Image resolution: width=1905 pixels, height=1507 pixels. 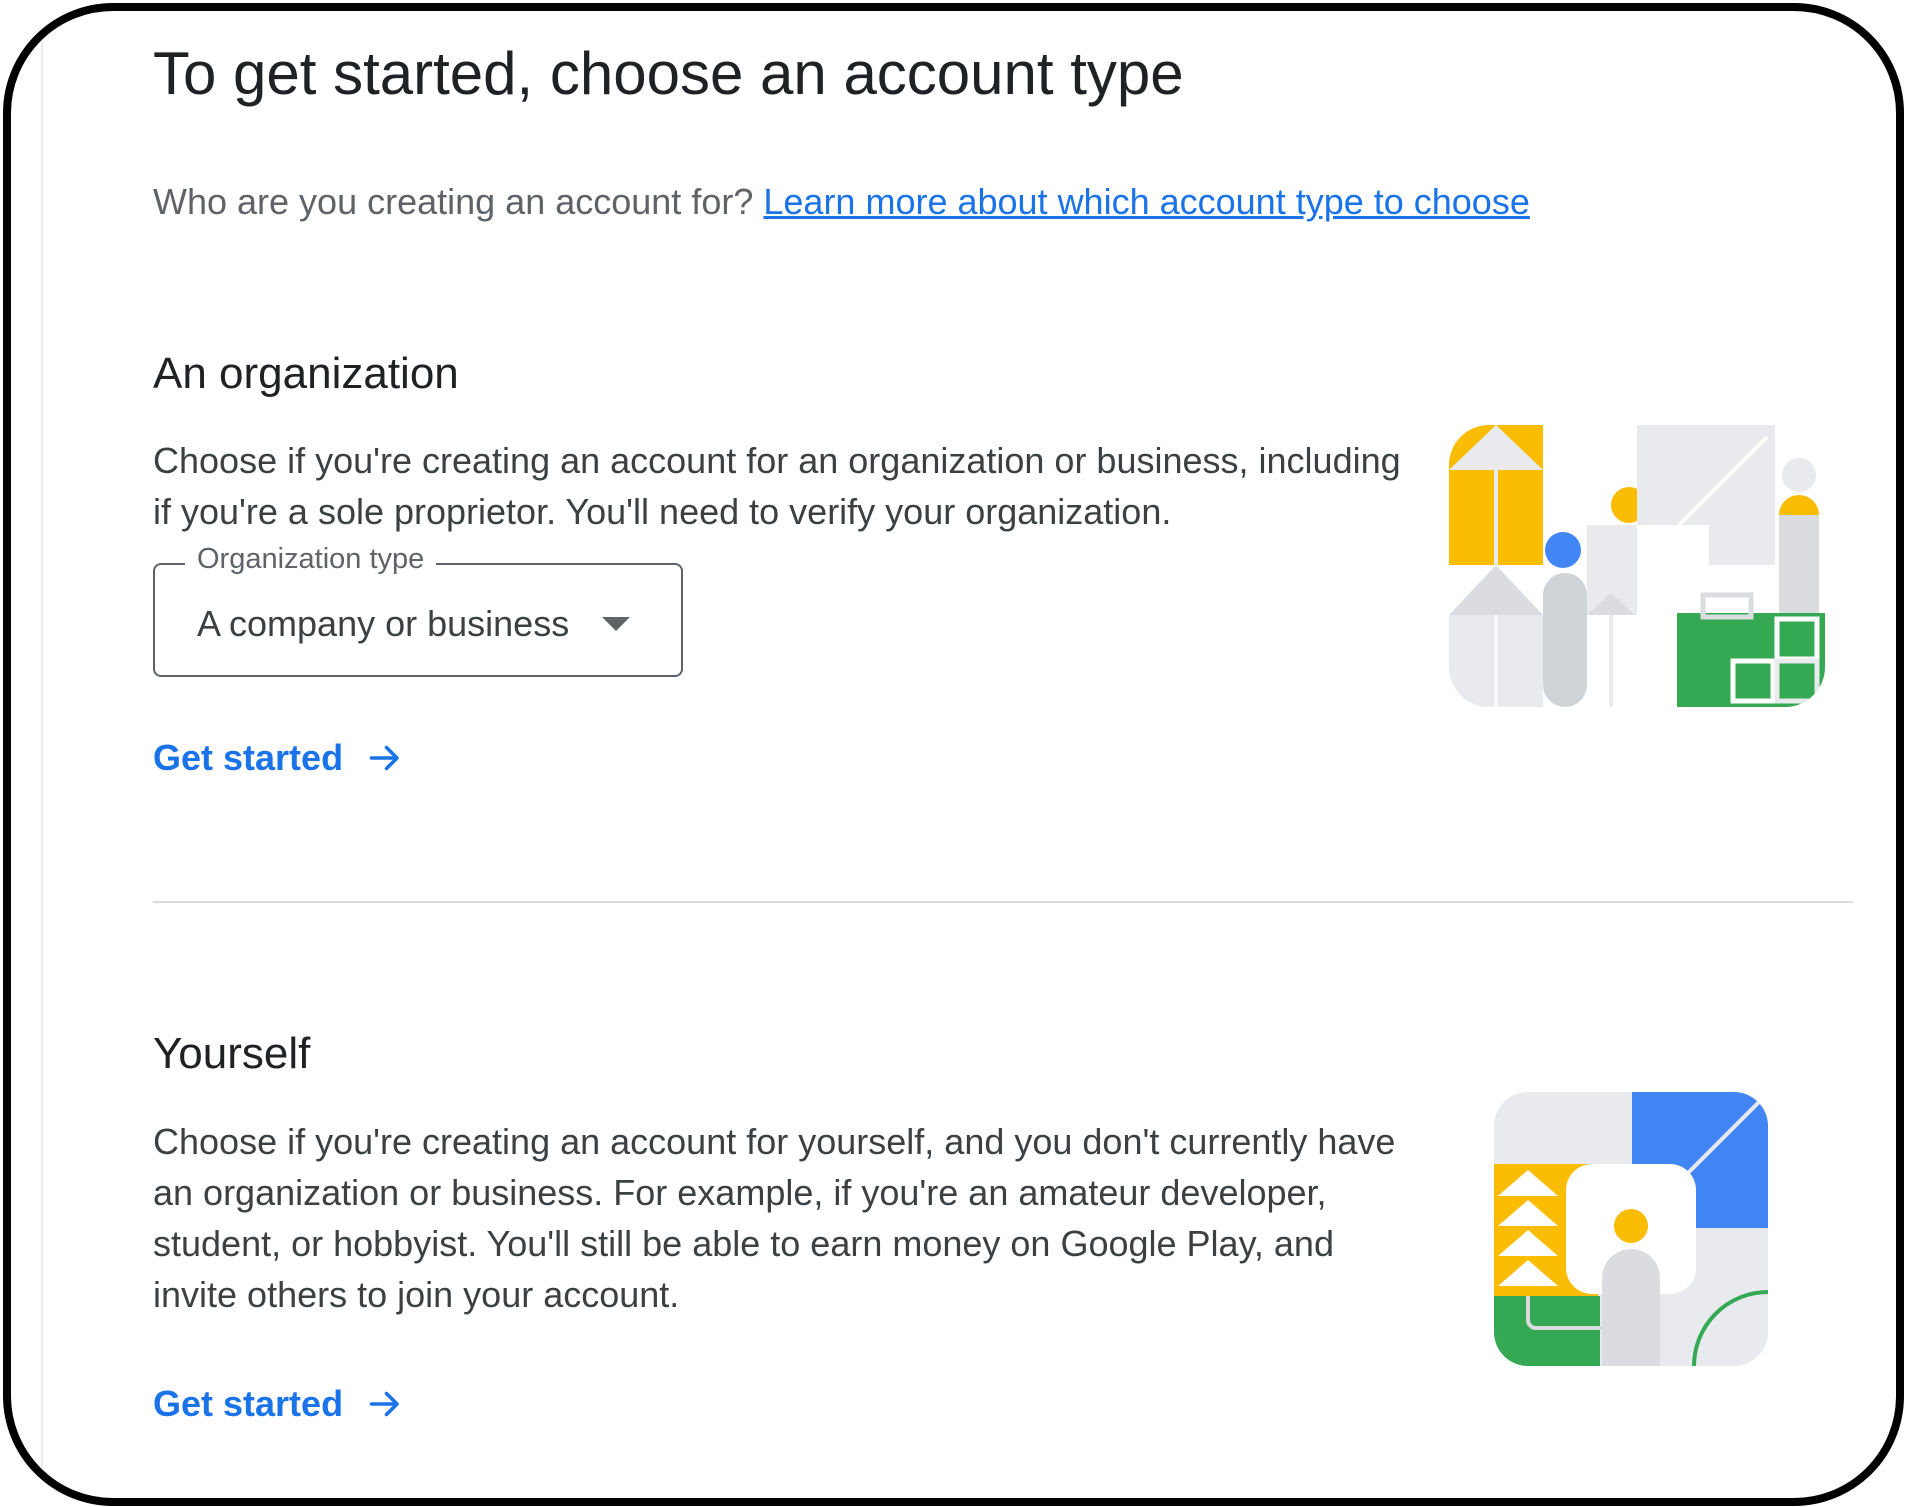 I want to click on yourself-get-started-link: Get started, so click(x=278, y=1404).